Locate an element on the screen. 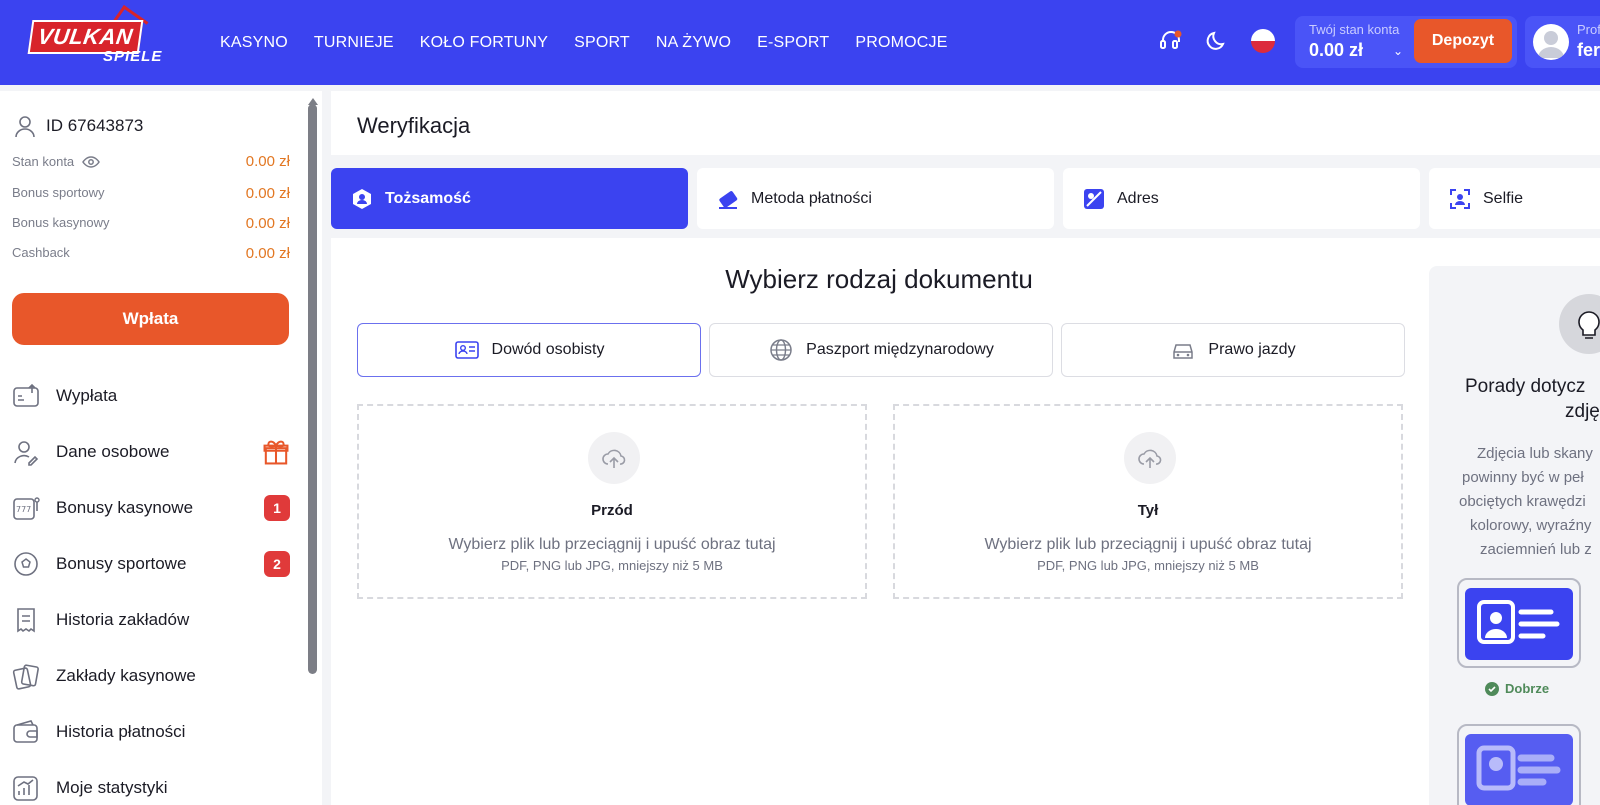 Image resolution: width=1600 pixels, height=805 pixels. good-example-card is located at coordinates (1519, 624).